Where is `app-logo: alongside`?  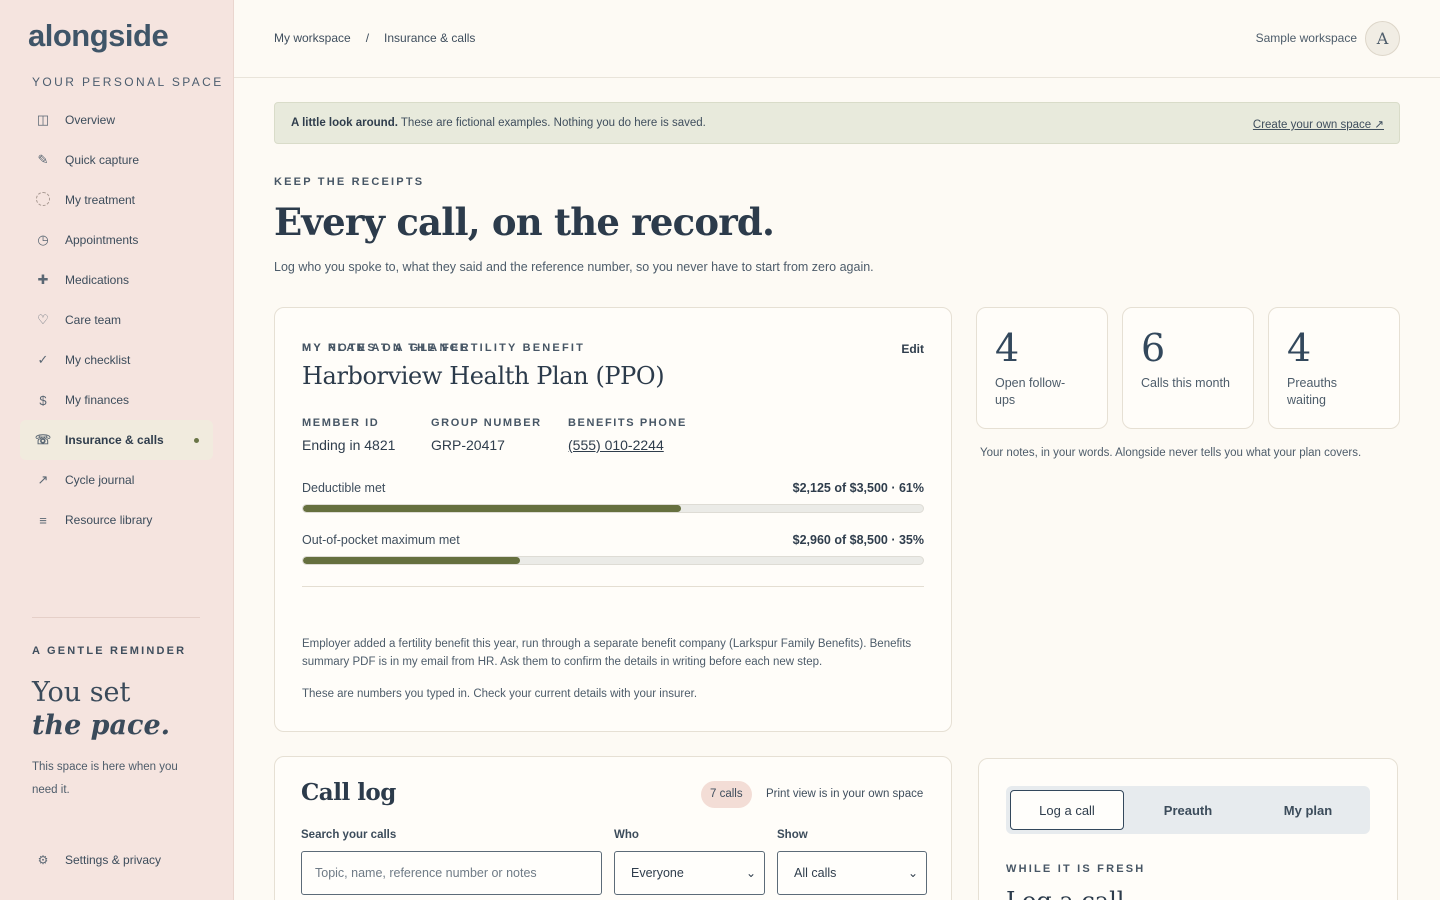
app-logo: alongside is located at coordinates (98, 36).